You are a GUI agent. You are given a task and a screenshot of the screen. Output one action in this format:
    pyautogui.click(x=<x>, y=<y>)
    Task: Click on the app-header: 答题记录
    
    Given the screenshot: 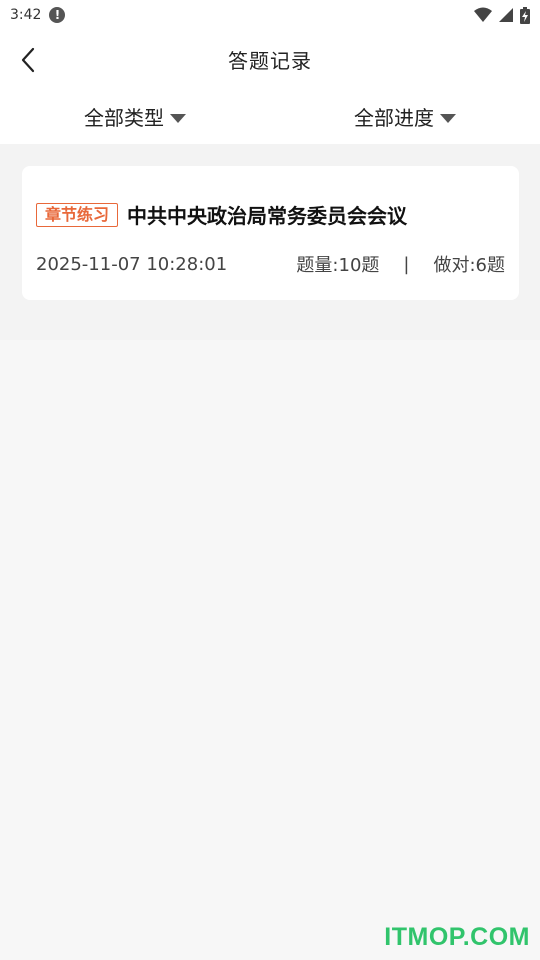 What is the action you would take?
    pyautogui.click(x=270, y=59)
    